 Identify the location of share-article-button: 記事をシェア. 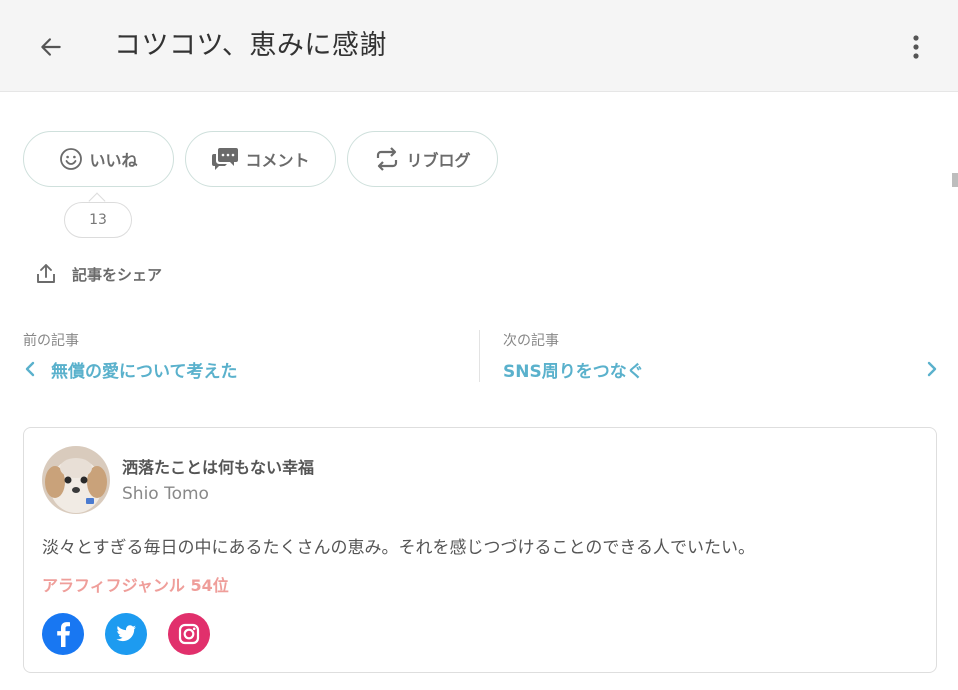
(98, 274).